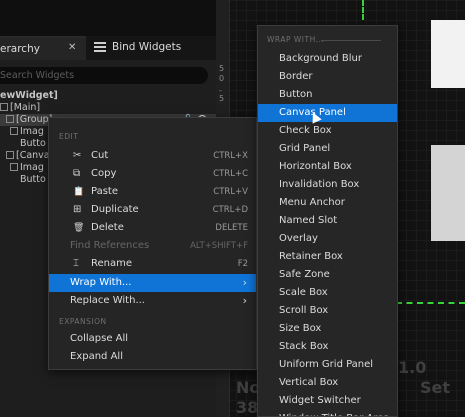 The height and width of the screenshot is (417, 465). What do you see at coordinates (33, 155) in the screenshot?
I see `tree-item-label: [Canva` at bounding box center [33, 155].